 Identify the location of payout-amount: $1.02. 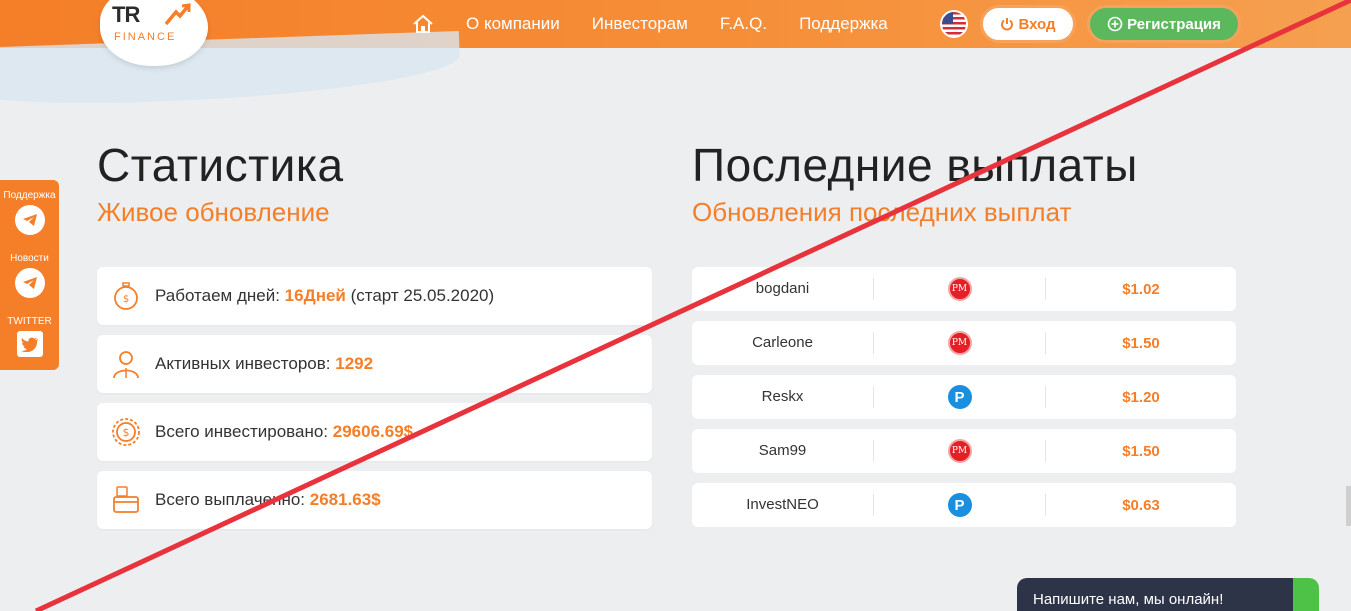
(1141, 289).